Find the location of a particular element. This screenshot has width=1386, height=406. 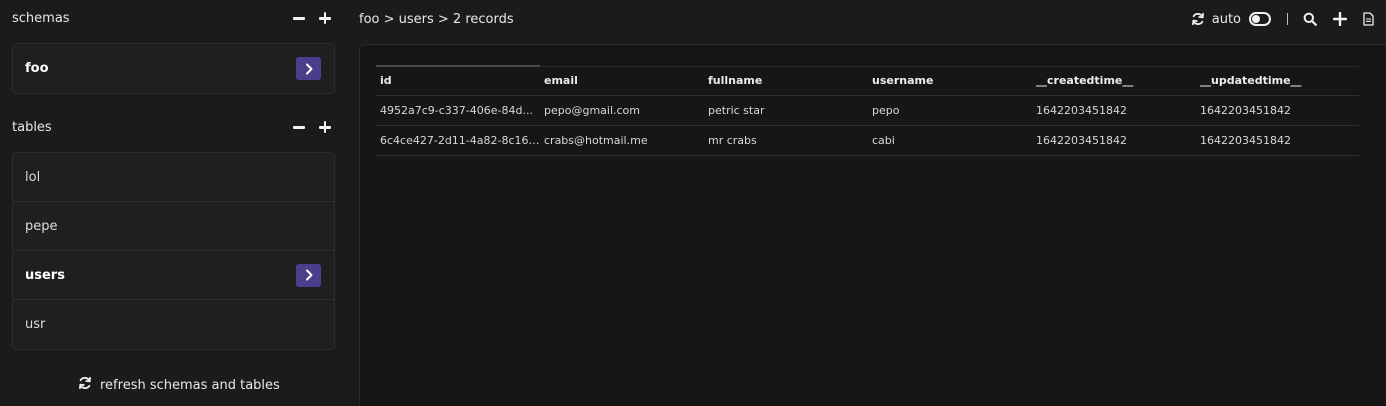

table-item-label: usr is located at coordinates (35, 324).